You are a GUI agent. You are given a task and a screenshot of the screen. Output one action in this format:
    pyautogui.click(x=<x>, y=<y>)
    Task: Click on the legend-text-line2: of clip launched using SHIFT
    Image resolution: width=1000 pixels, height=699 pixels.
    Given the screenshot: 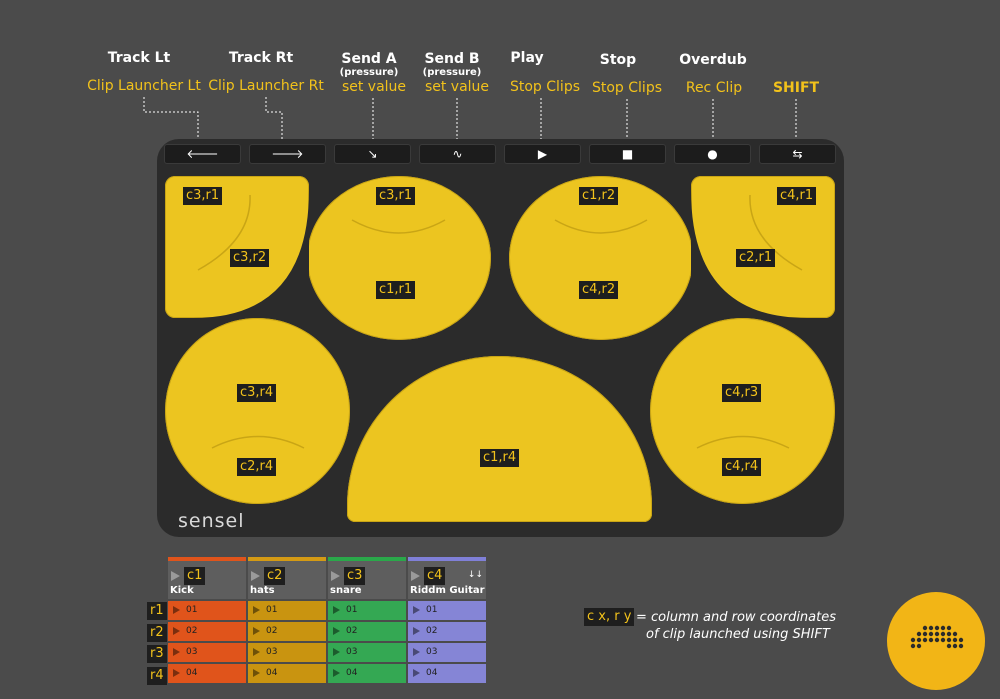 What is the action you would take?
    pyautogui.click(x=738, y=634)
    